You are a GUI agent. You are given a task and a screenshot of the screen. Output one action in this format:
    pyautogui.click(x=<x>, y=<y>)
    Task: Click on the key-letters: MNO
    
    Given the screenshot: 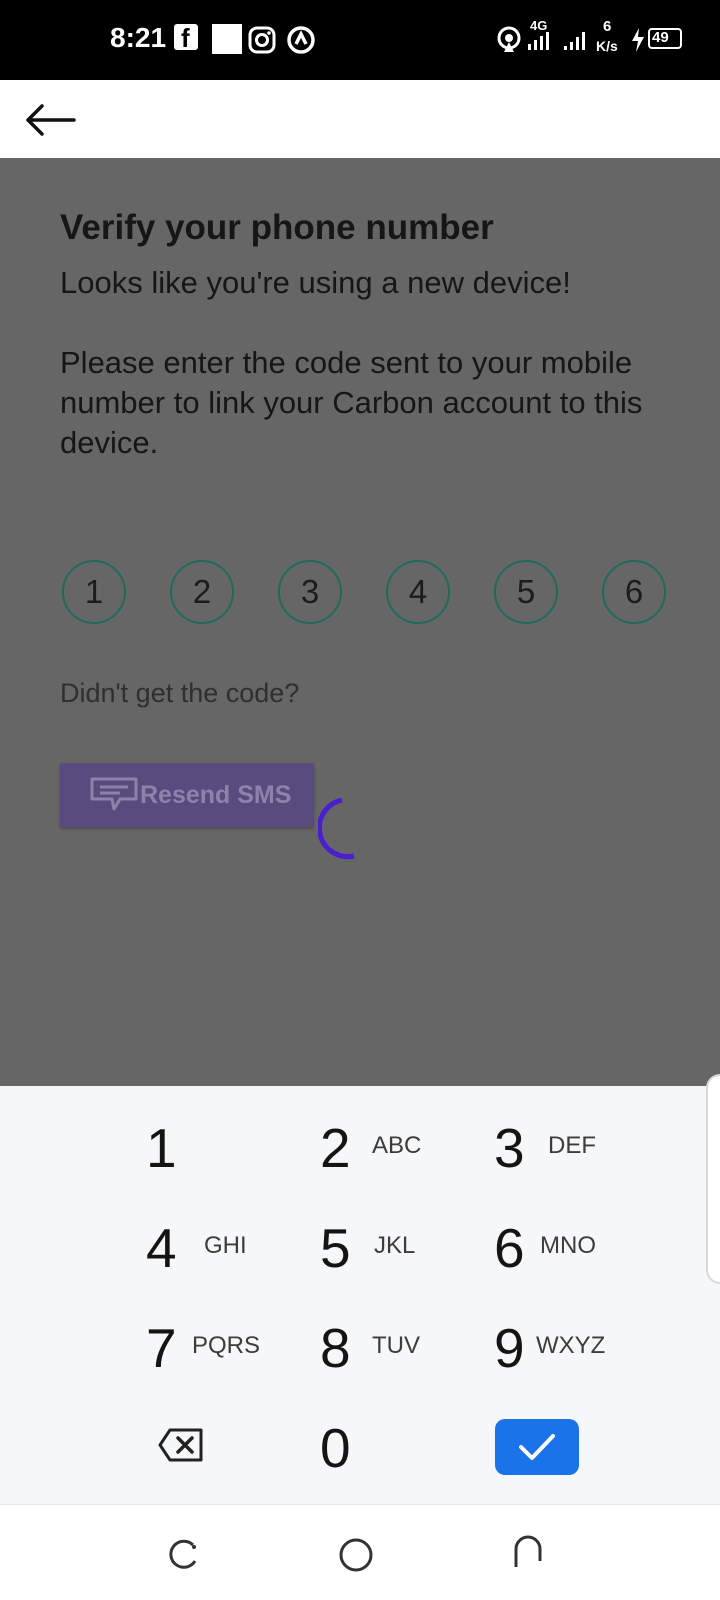 What is the action you would take?
    pyautogui.click(x=568, y=1245)
    